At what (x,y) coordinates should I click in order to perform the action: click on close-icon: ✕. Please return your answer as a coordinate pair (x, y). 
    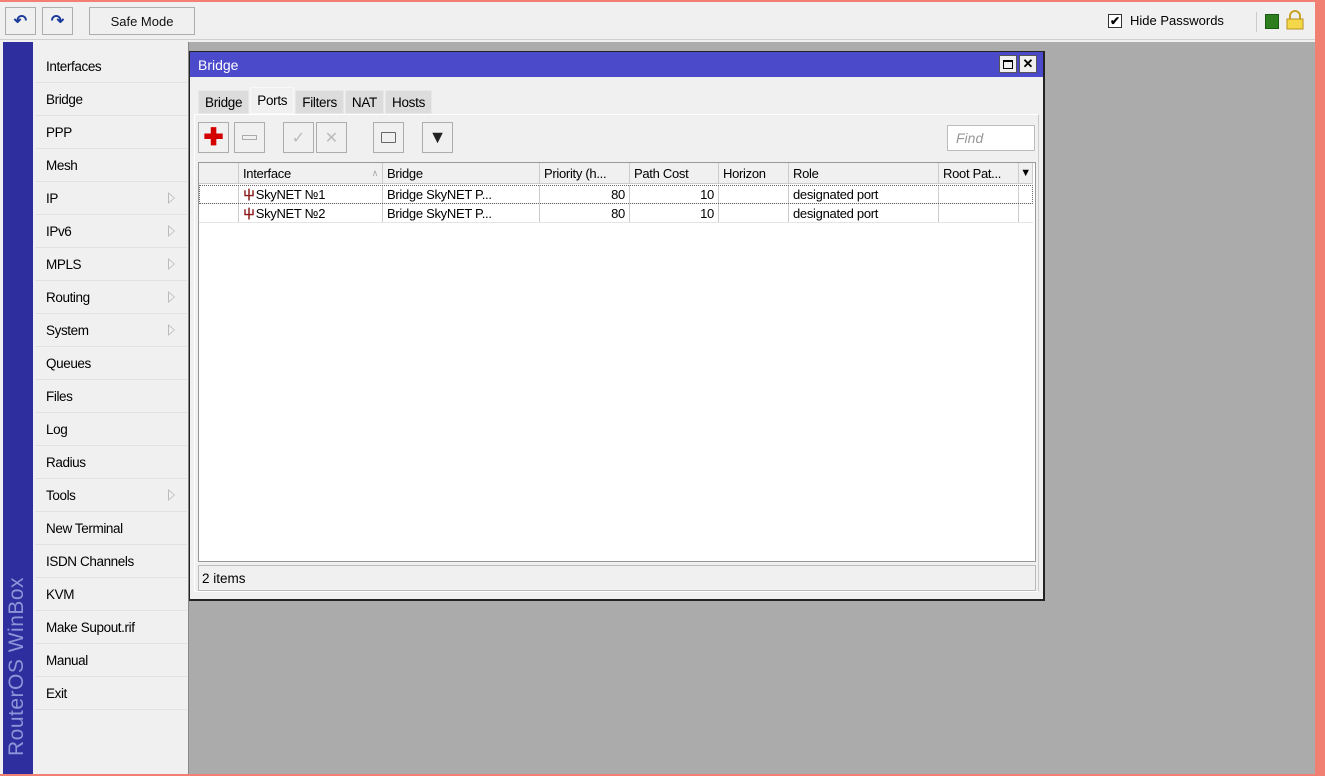
    Looking at the image, I should click on (1028, 63).